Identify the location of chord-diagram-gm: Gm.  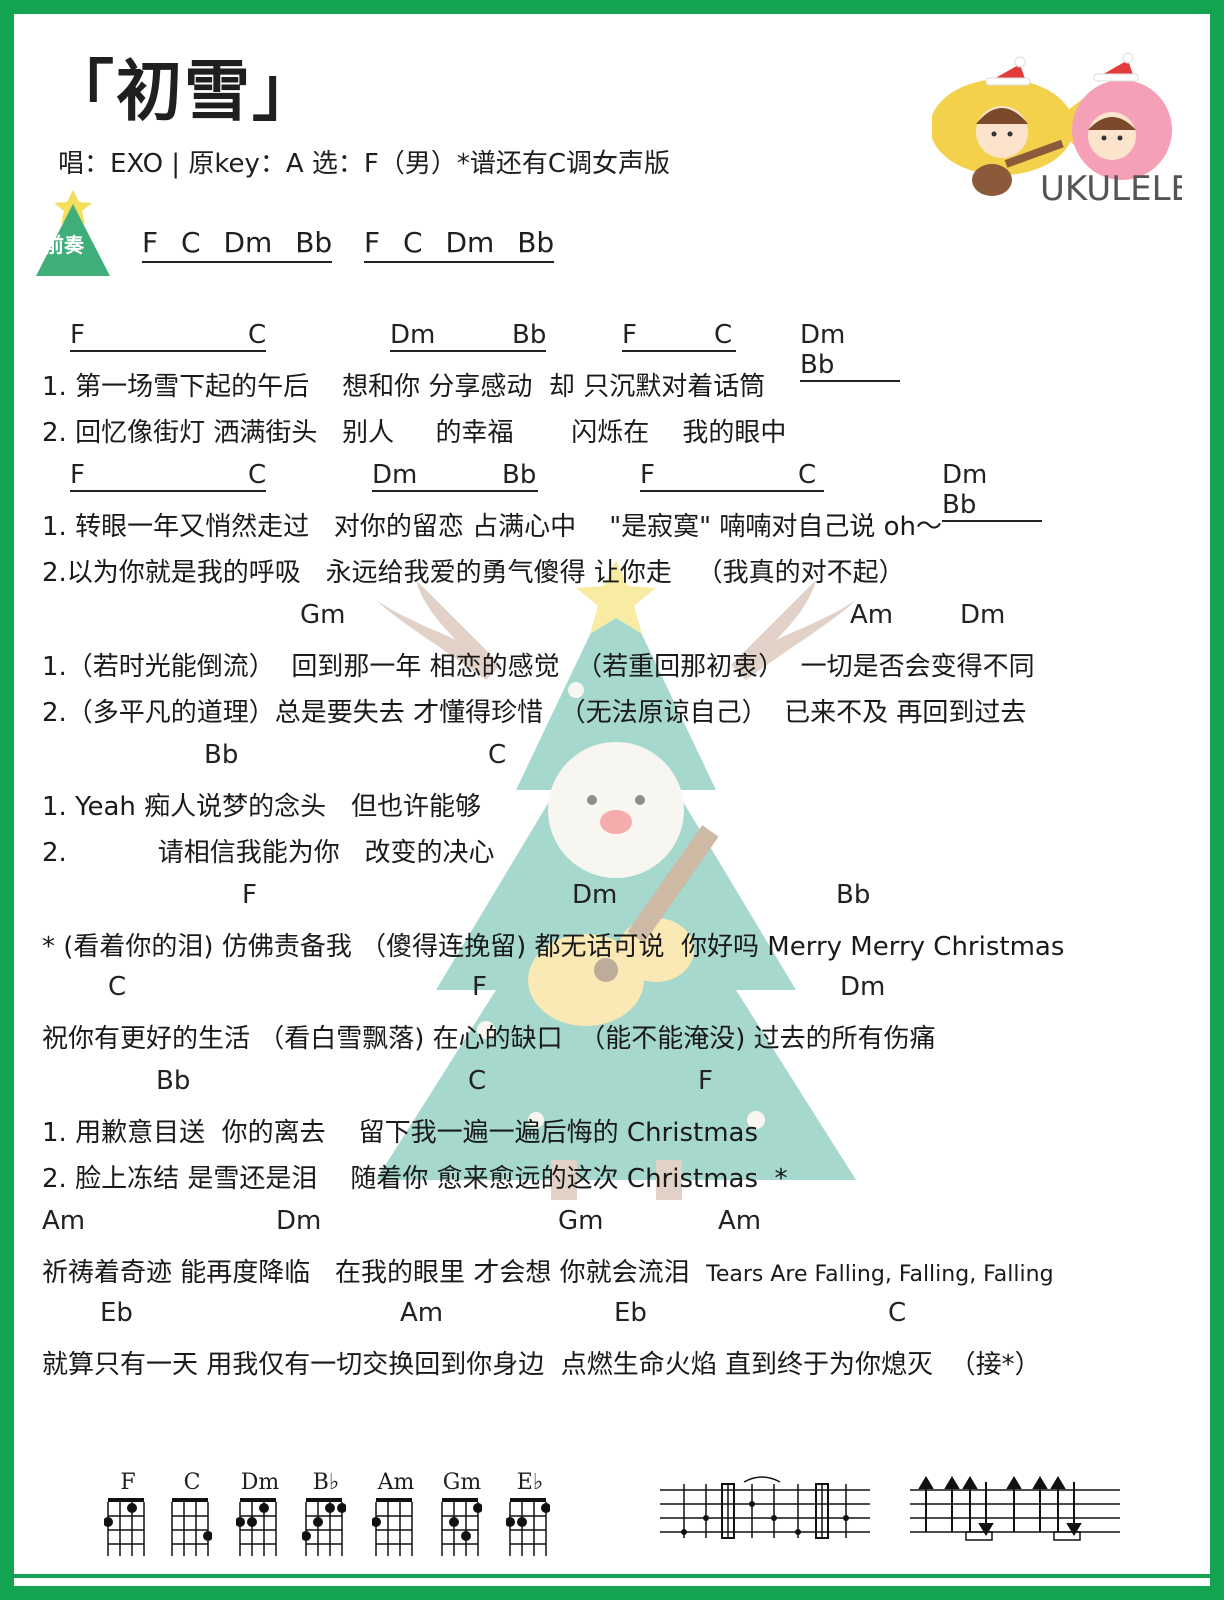
(462, 1517).